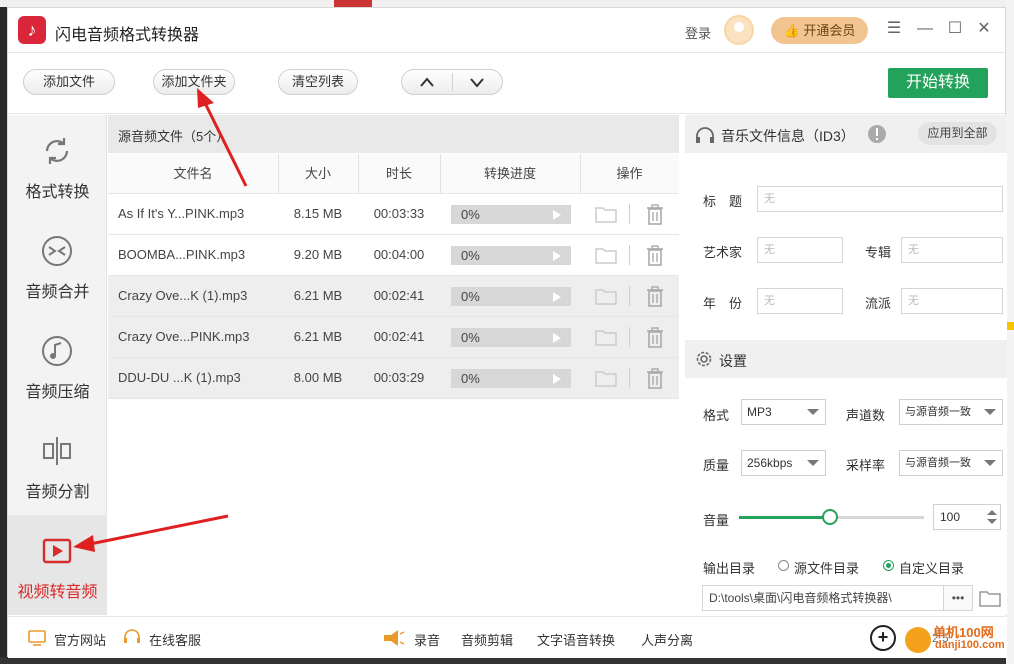 The image size is (1014, 664). I want to click on website-link: 官方网站, so click(80, 639).